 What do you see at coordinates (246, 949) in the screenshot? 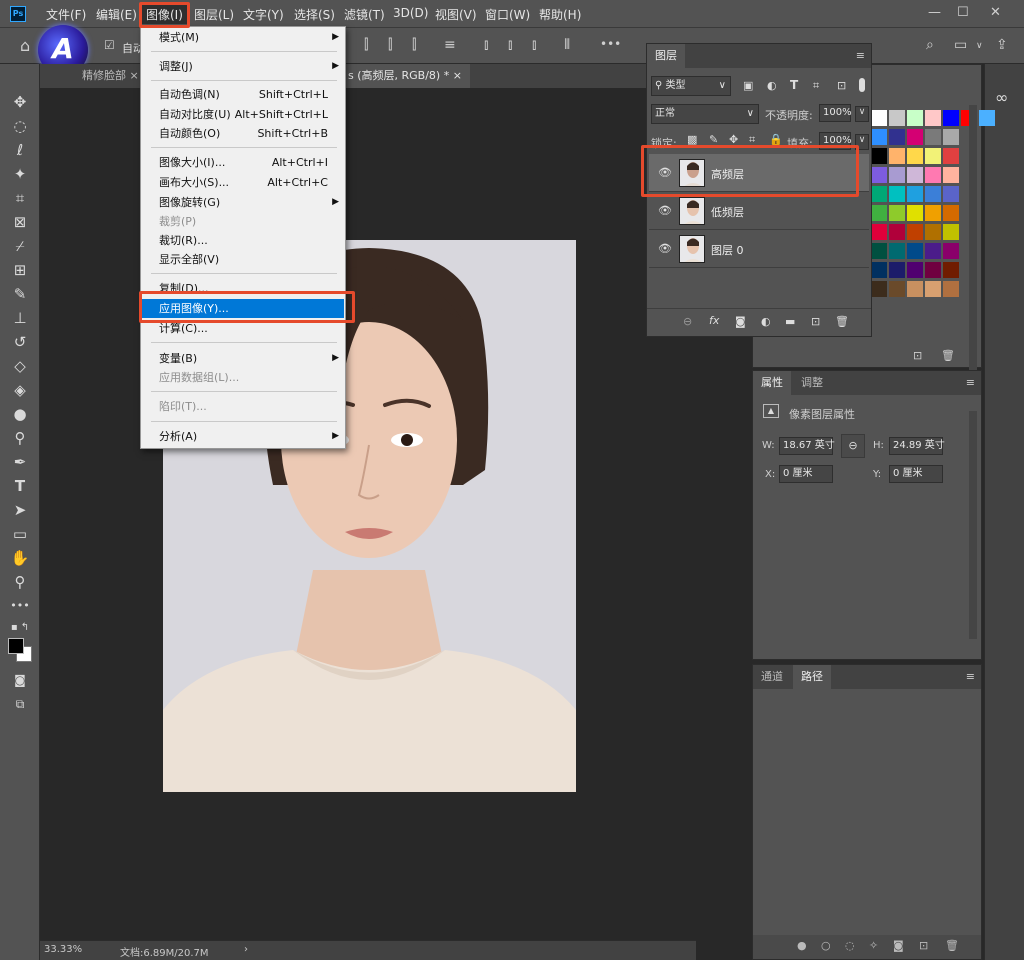
I see `status-chevron-icon: ›` at bounding box center [246, 949].